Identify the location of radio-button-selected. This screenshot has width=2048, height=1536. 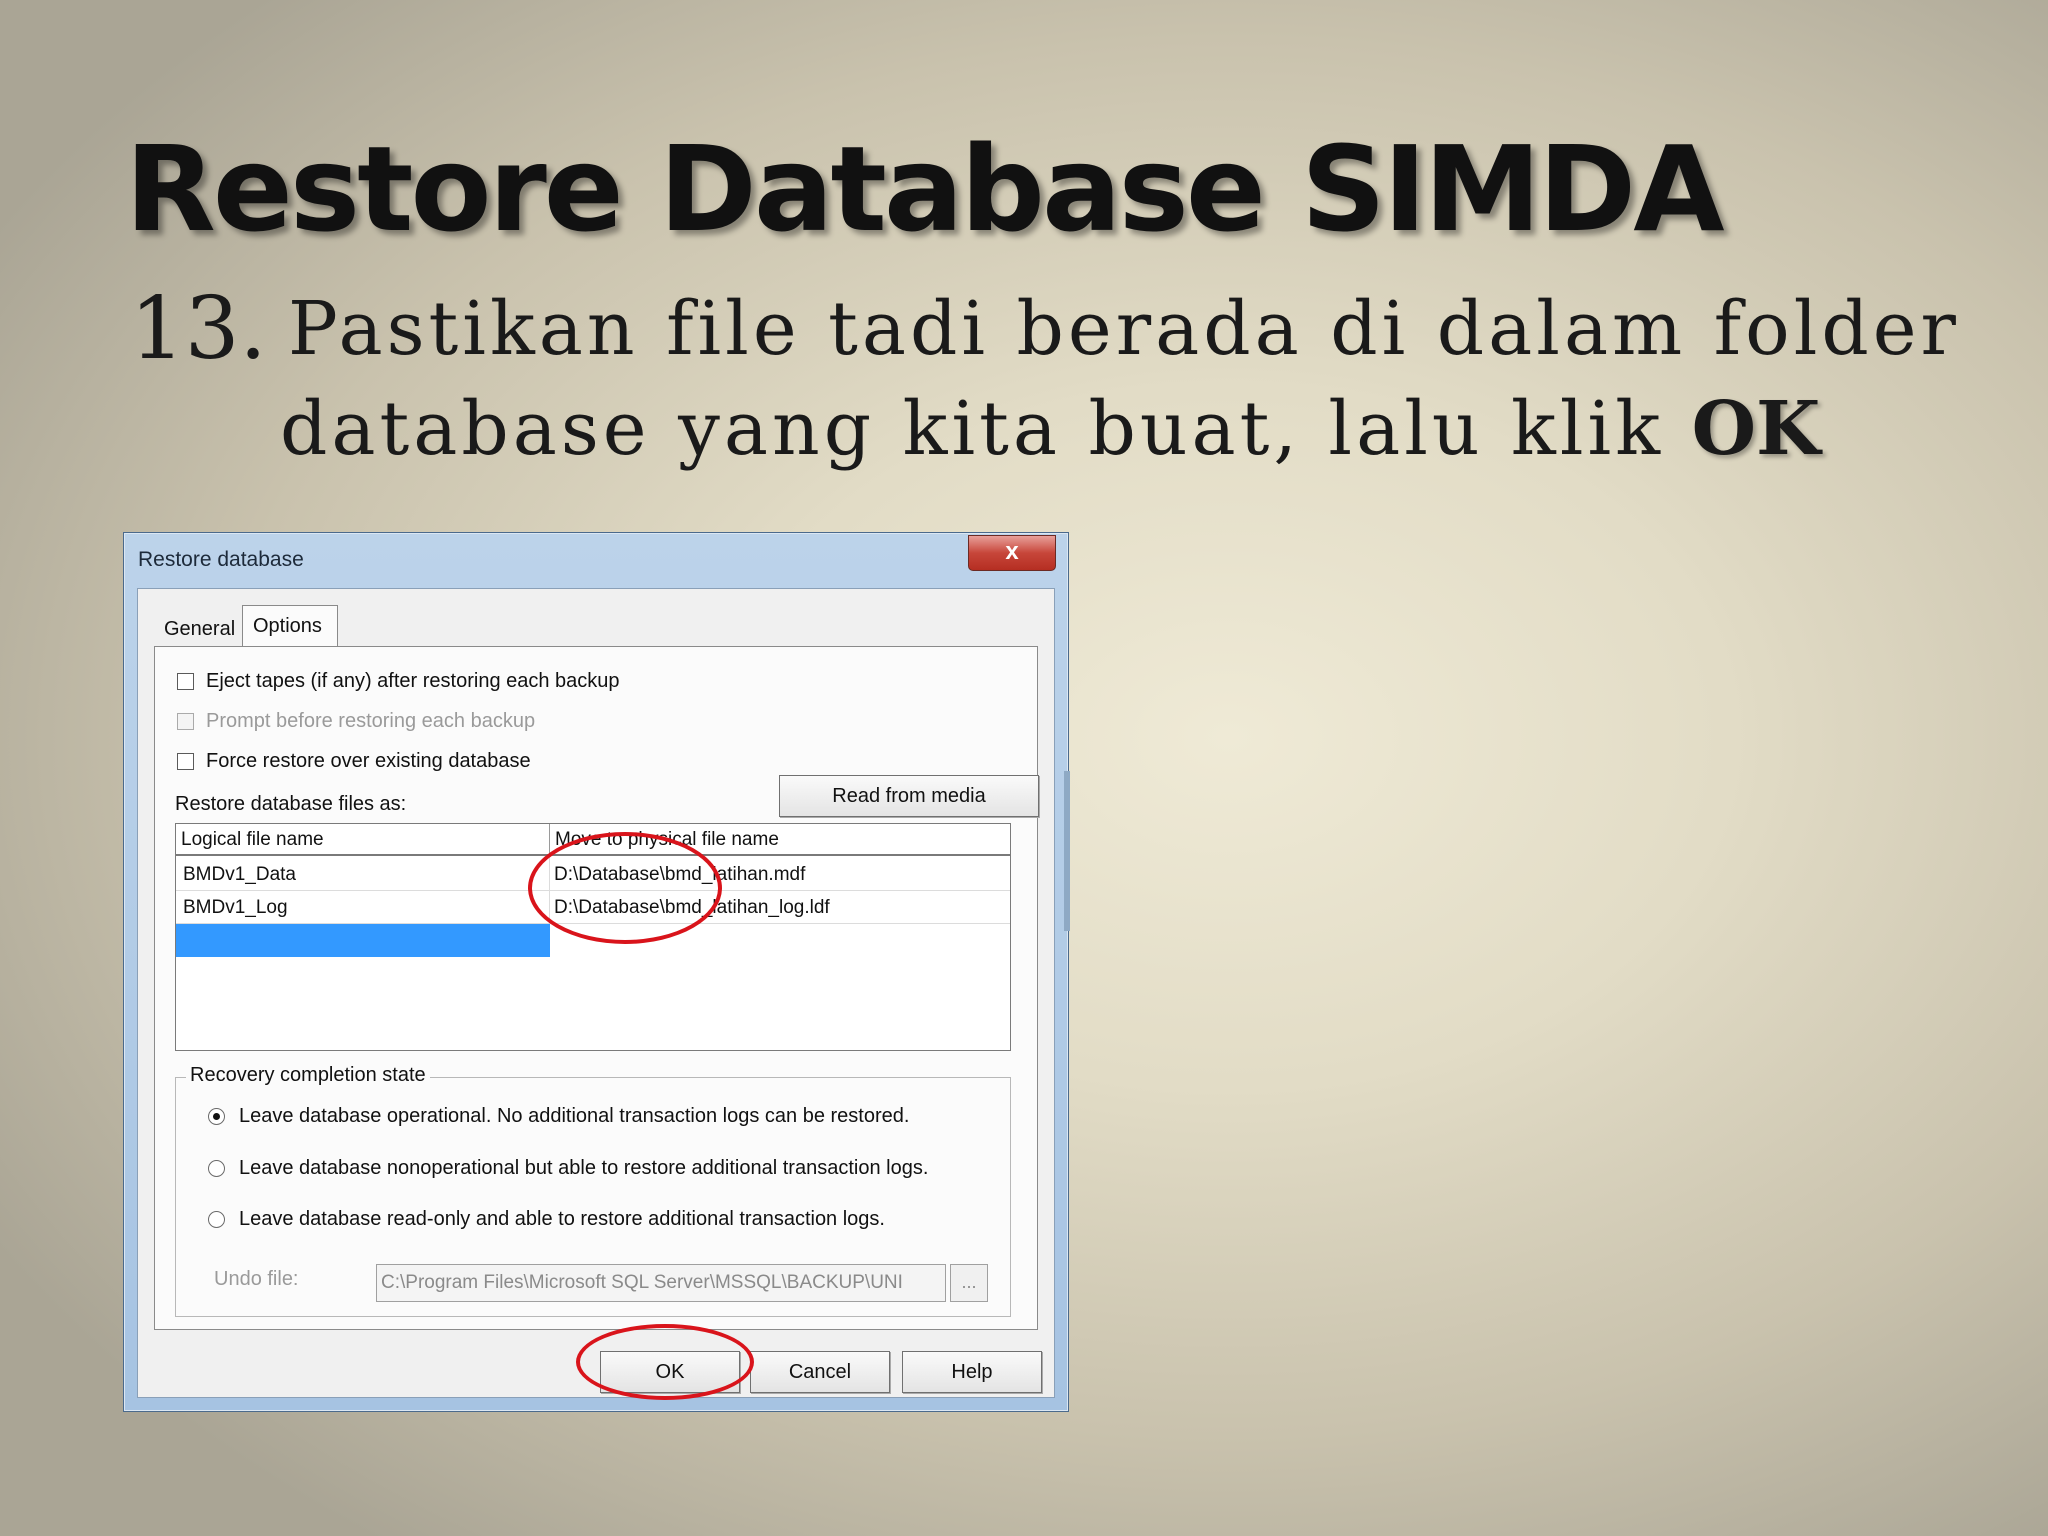
(216, 1116).